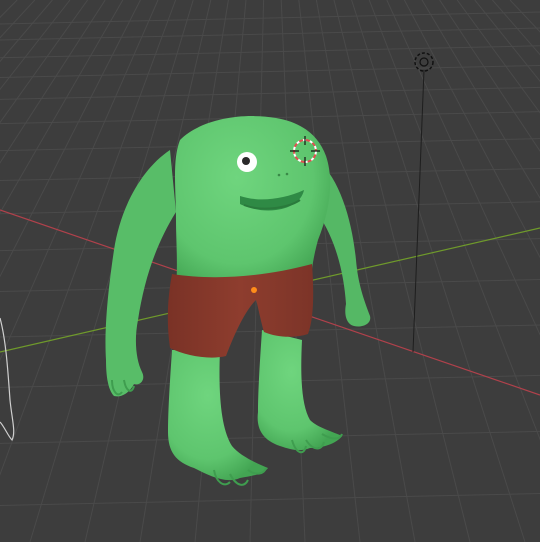 This screenshot has width=540, height=542. I want to click on left-arm, so click(140, 273).